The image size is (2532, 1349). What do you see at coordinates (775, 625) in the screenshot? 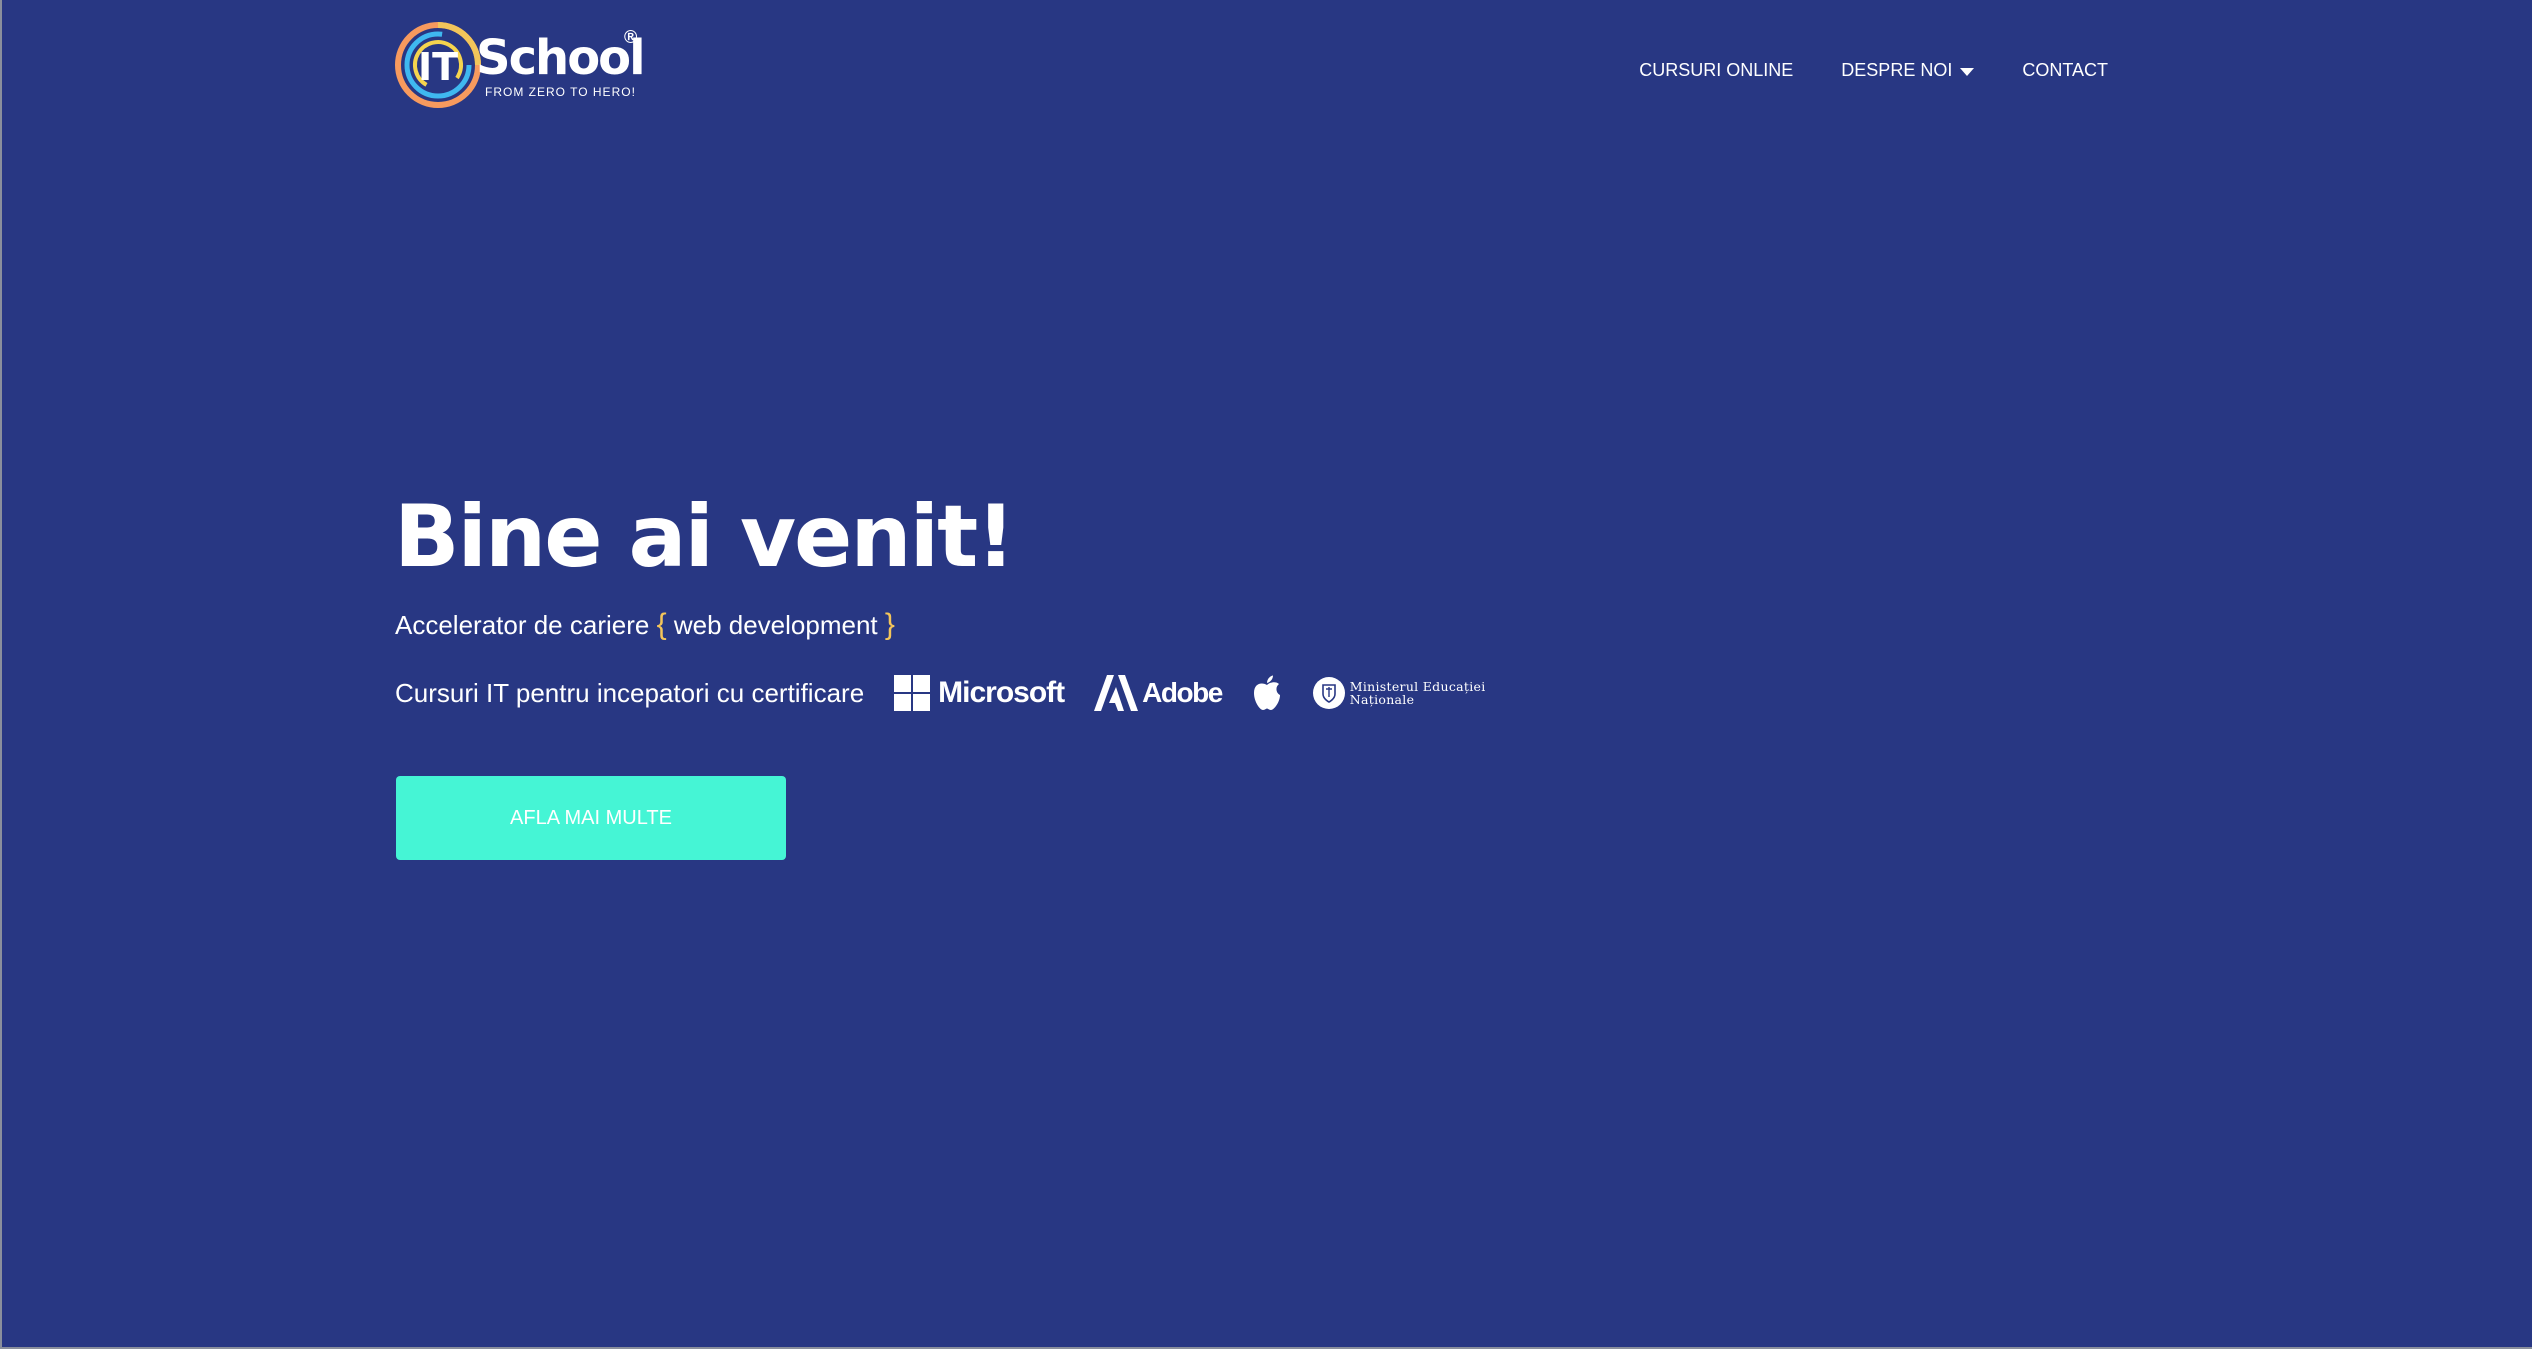
I see `subtitle-highlight: web development` at bounding box center [775, 625].